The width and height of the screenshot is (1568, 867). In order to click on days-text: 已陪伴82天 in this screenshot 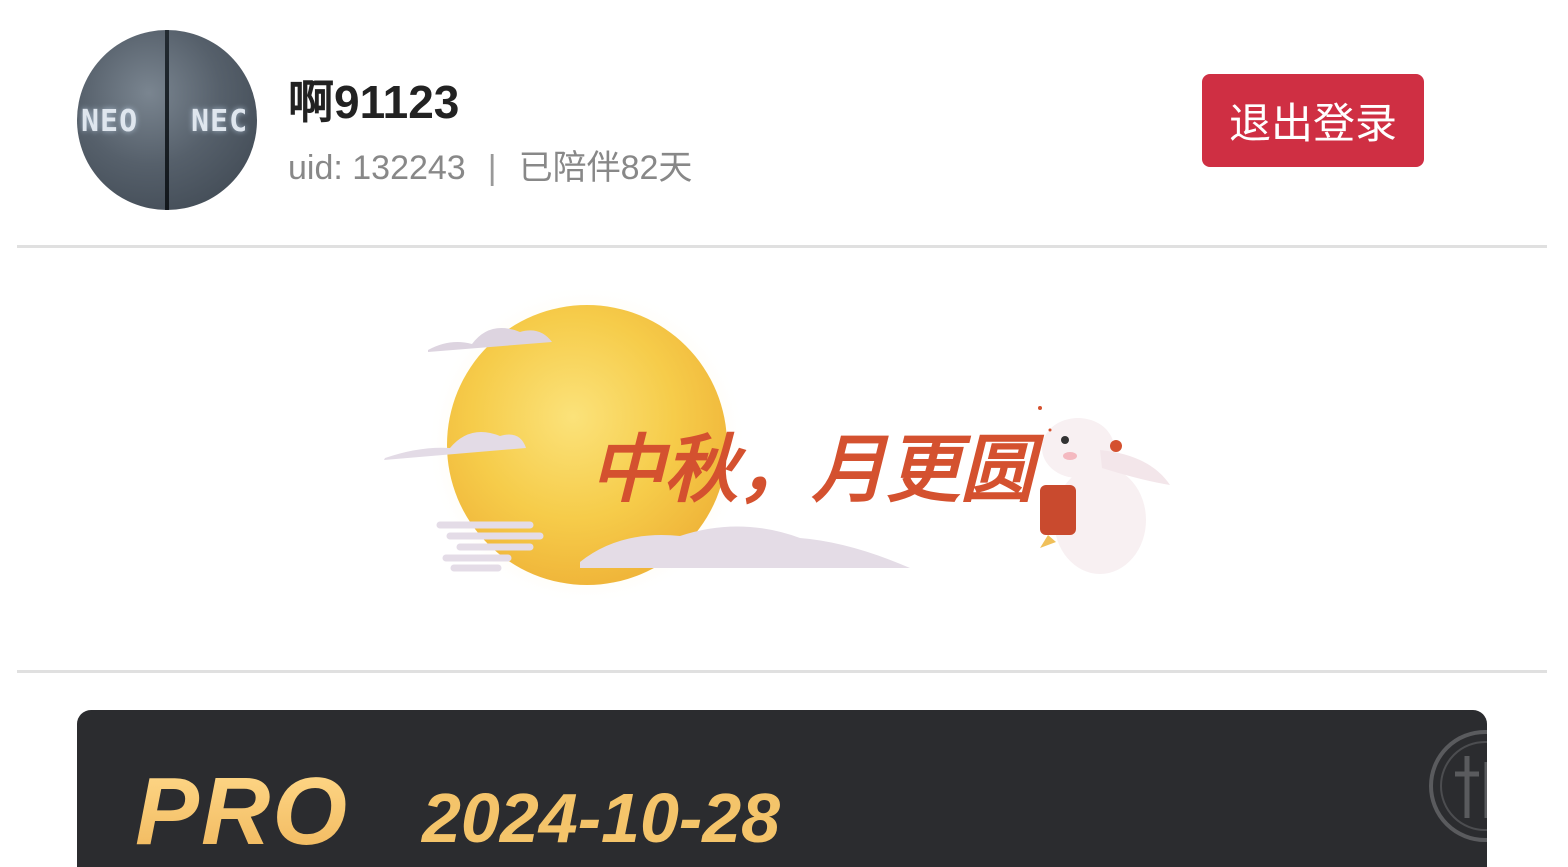, I will do `click(605, 168)`.